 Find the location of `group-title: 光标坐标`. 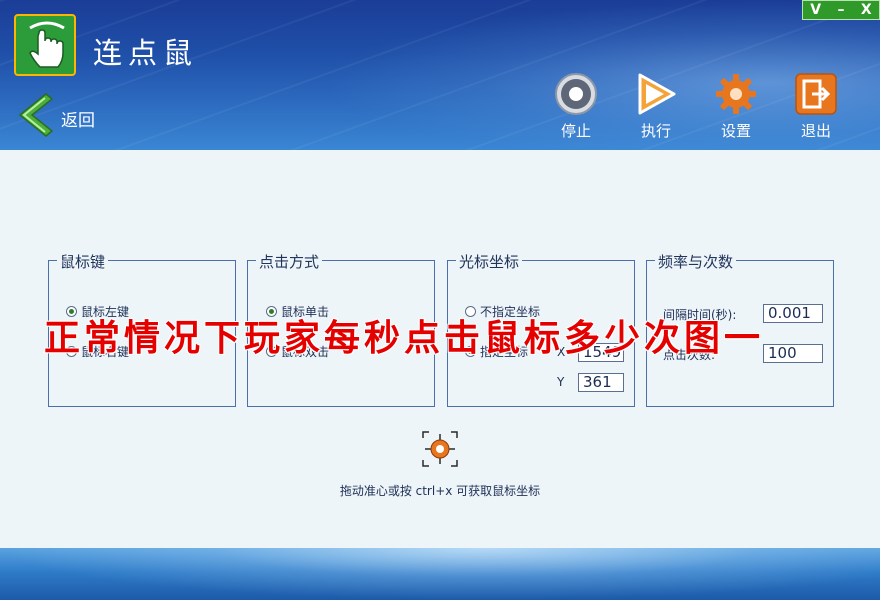

group-title: 光标坐标 is located at coordinates (489, 261).